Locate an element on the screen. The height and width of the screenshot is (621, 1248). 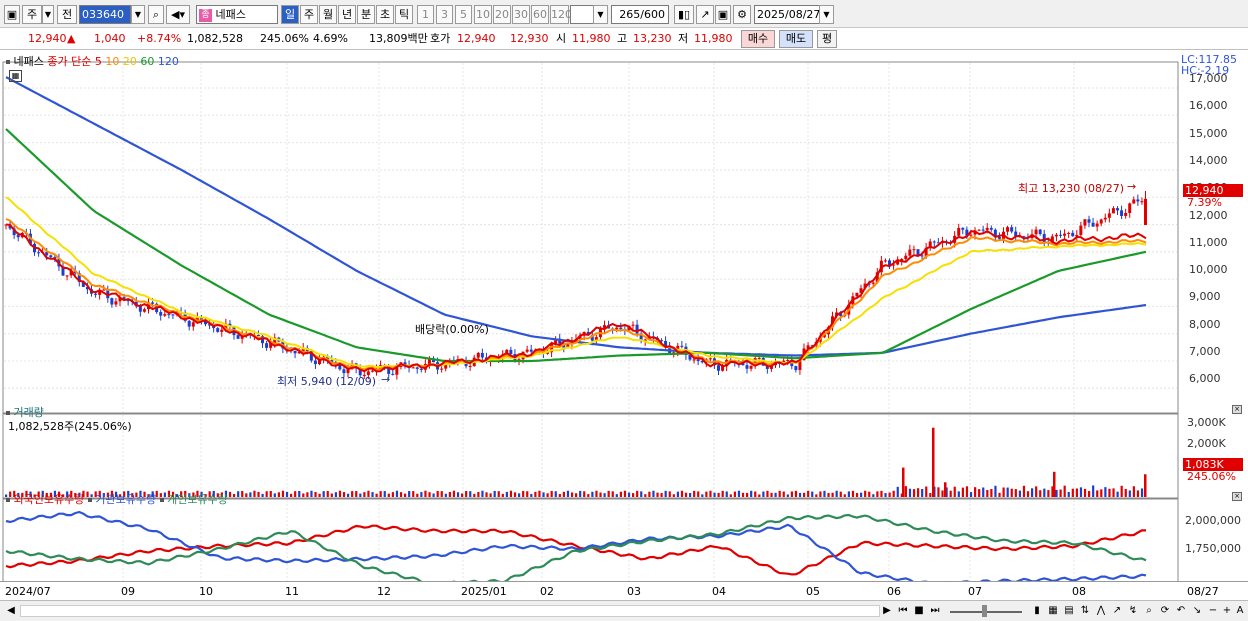
grid-icon: ▦ is located at coordinates (1053, 611).